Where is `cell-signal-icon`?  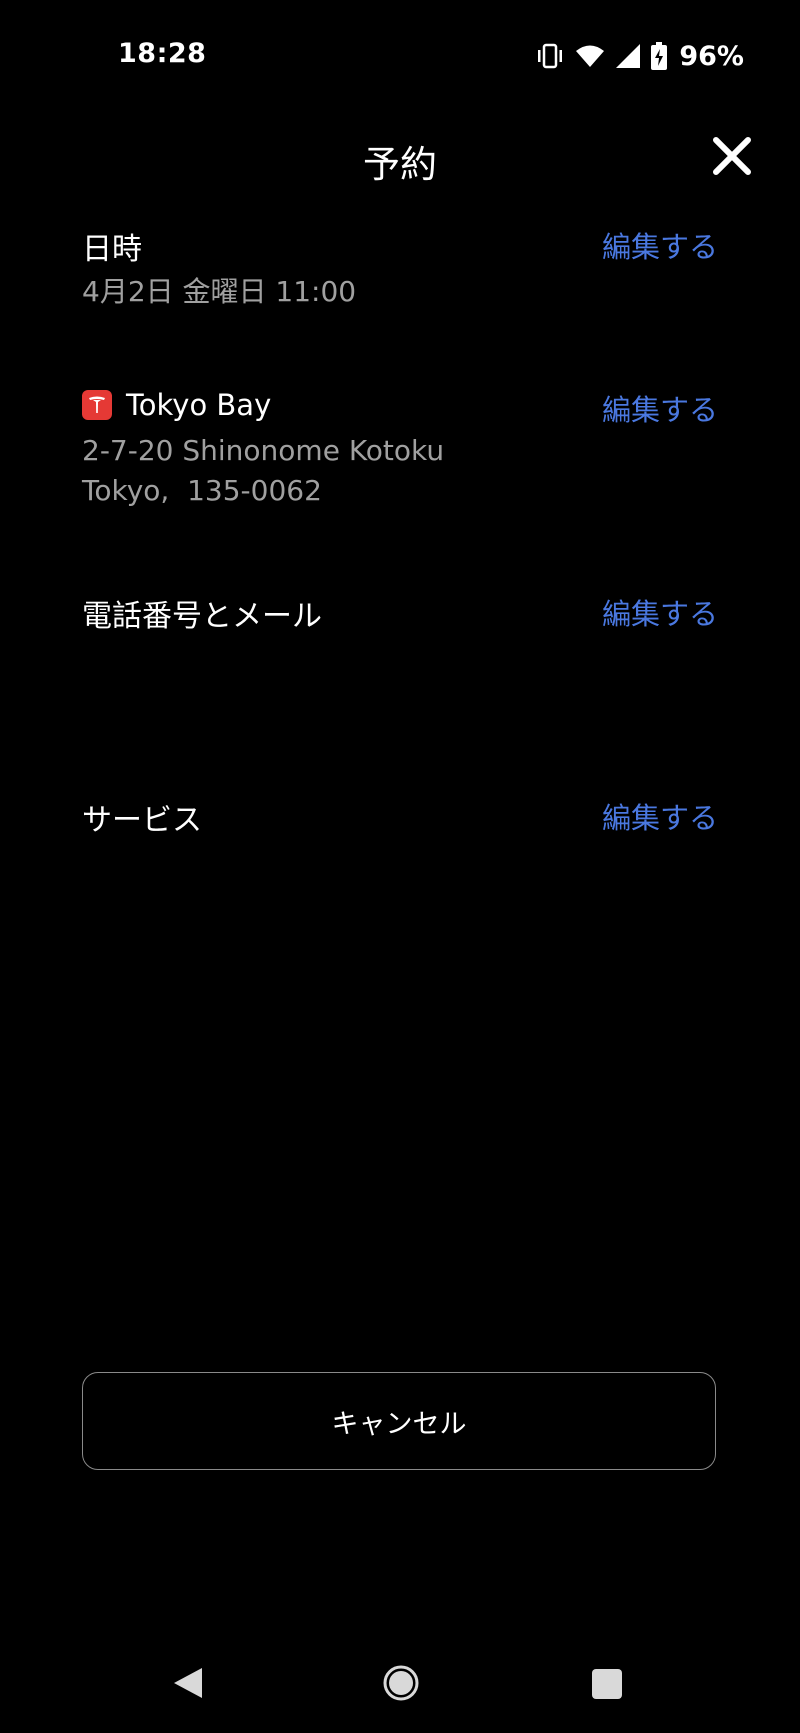 cell-signal-icon is located at coordinates (628, 56).